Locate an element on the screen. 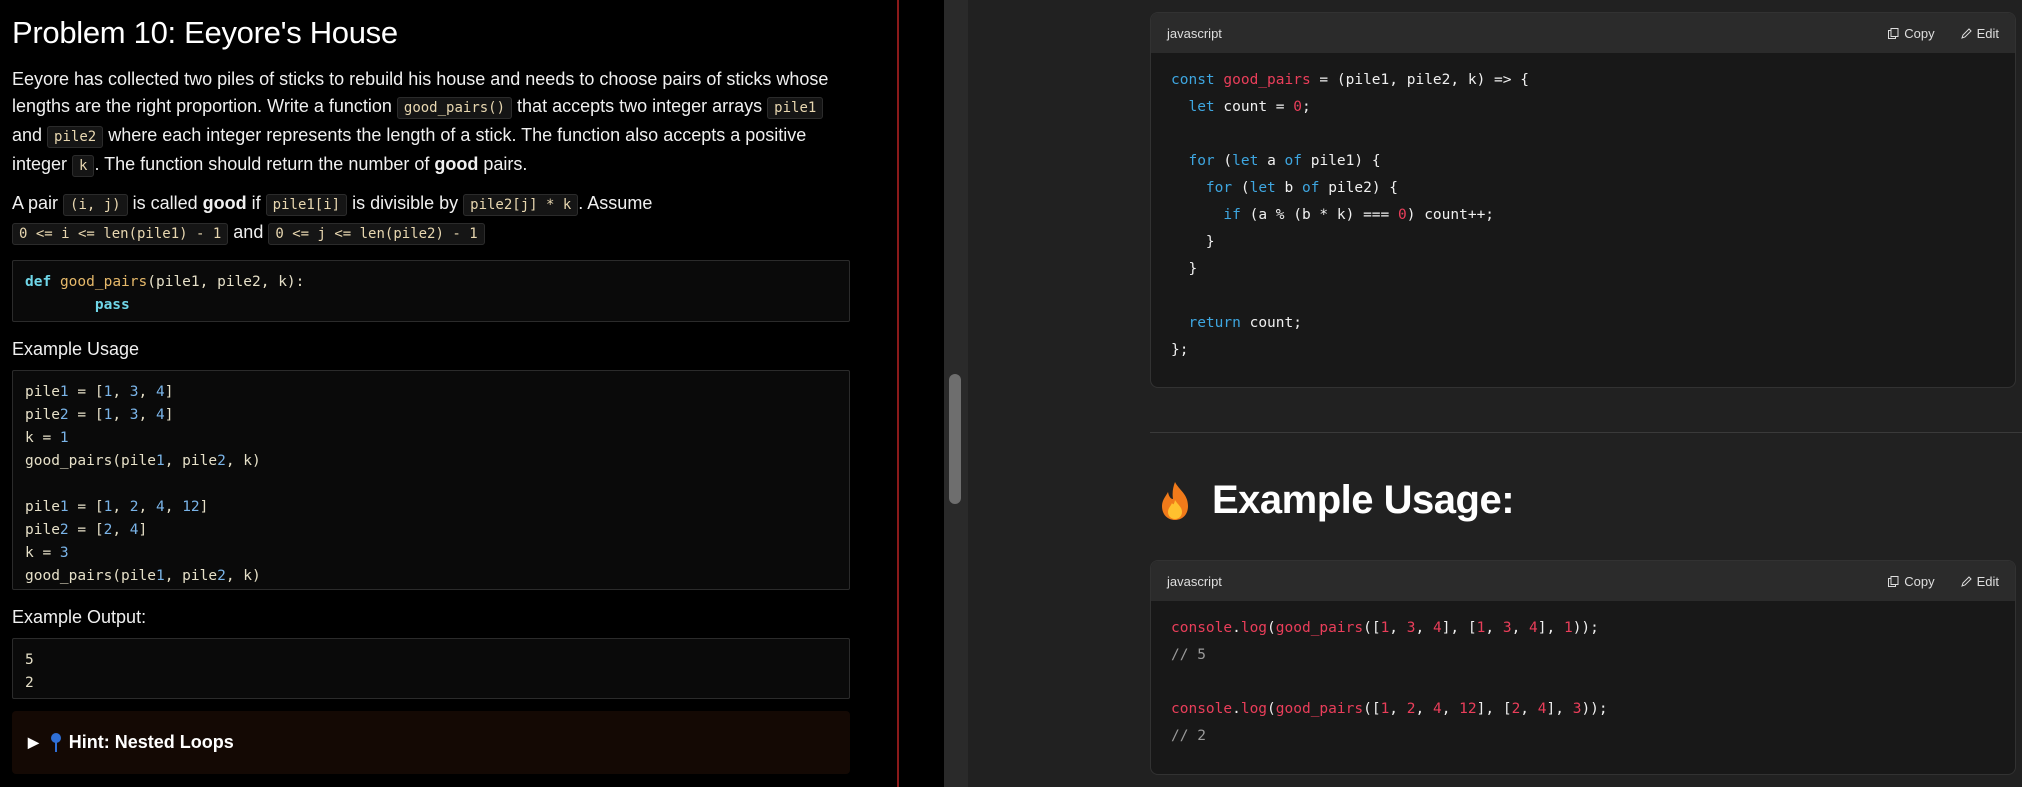 The image size is (2022, 787). cond-text: if is located at coordinates (256, 203).